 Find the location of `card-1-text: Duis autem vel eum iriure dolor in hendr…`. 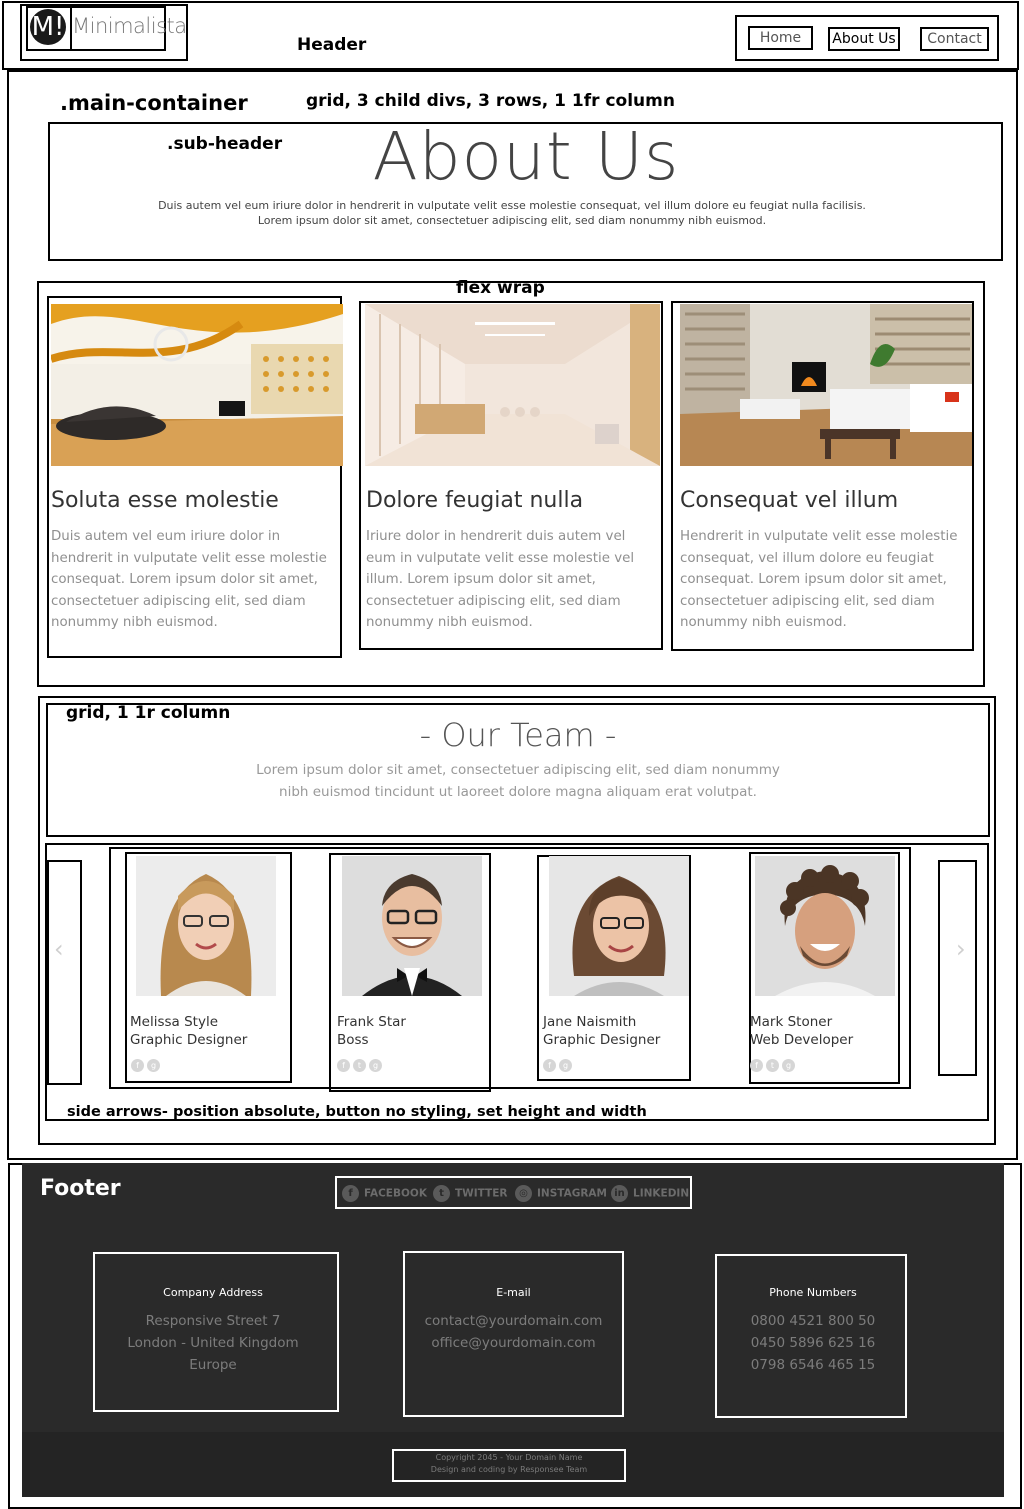

card-1-text: Duis autem vel eum iriure dolor in hendr… is located at coordinates (189, 580).